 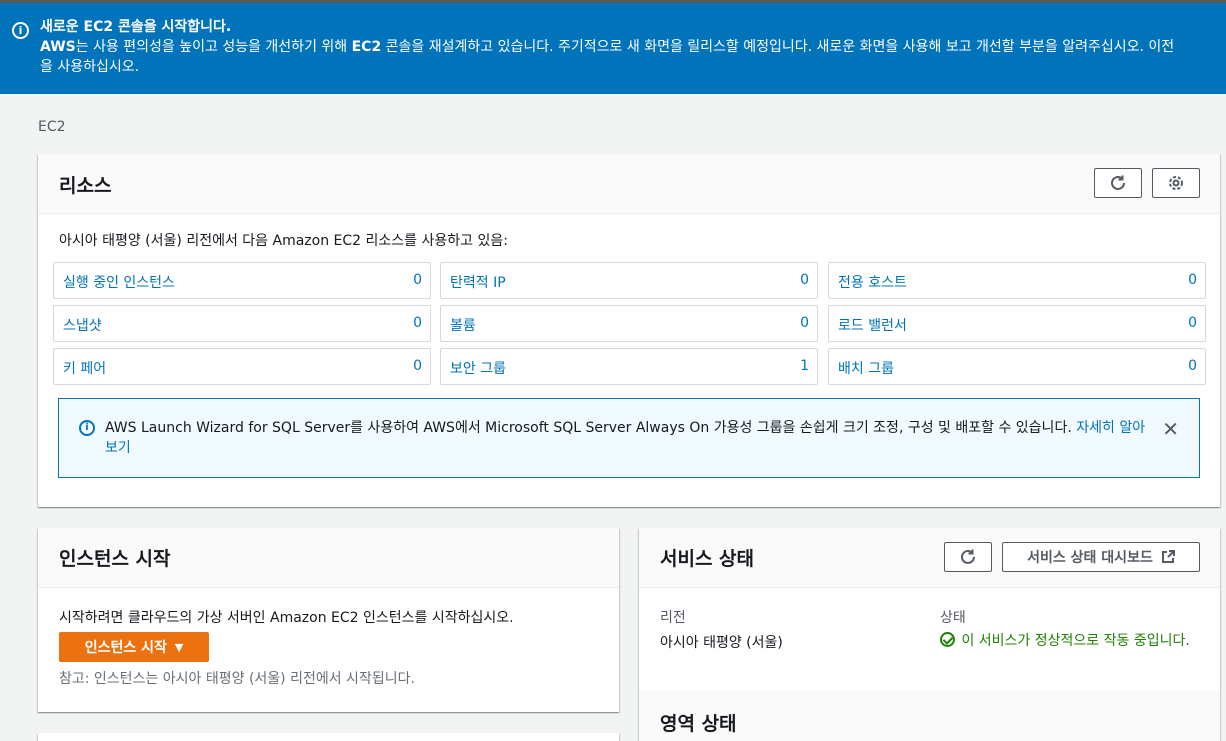 What do you see at coordinates (947, 639) in the screenshot?
I see `check-circle-icon` at bounding box center [947, 639].